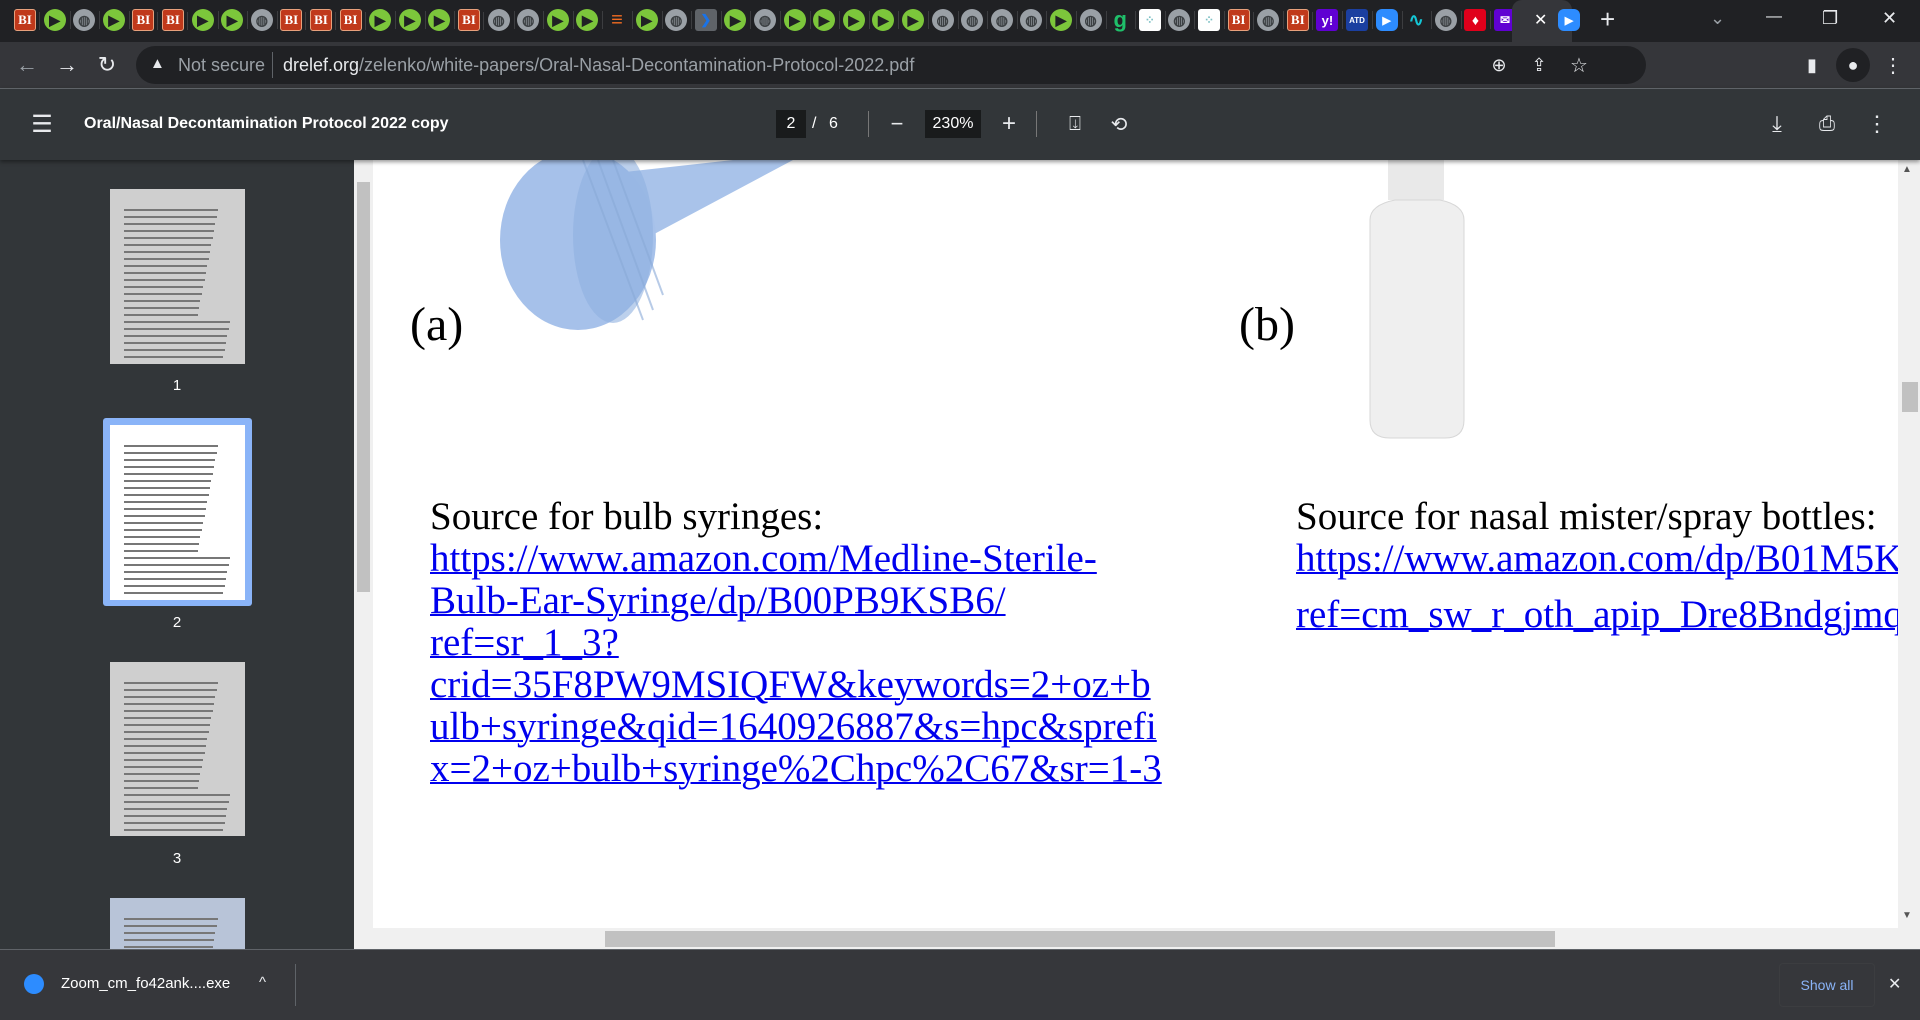 Image resolution: width=1920 pixels, height=1020 pixels. What do you see at coordinates (953, 124) in the screenshot?
I see `zoom-level-input: 230%` at bounding box center [953, 124].